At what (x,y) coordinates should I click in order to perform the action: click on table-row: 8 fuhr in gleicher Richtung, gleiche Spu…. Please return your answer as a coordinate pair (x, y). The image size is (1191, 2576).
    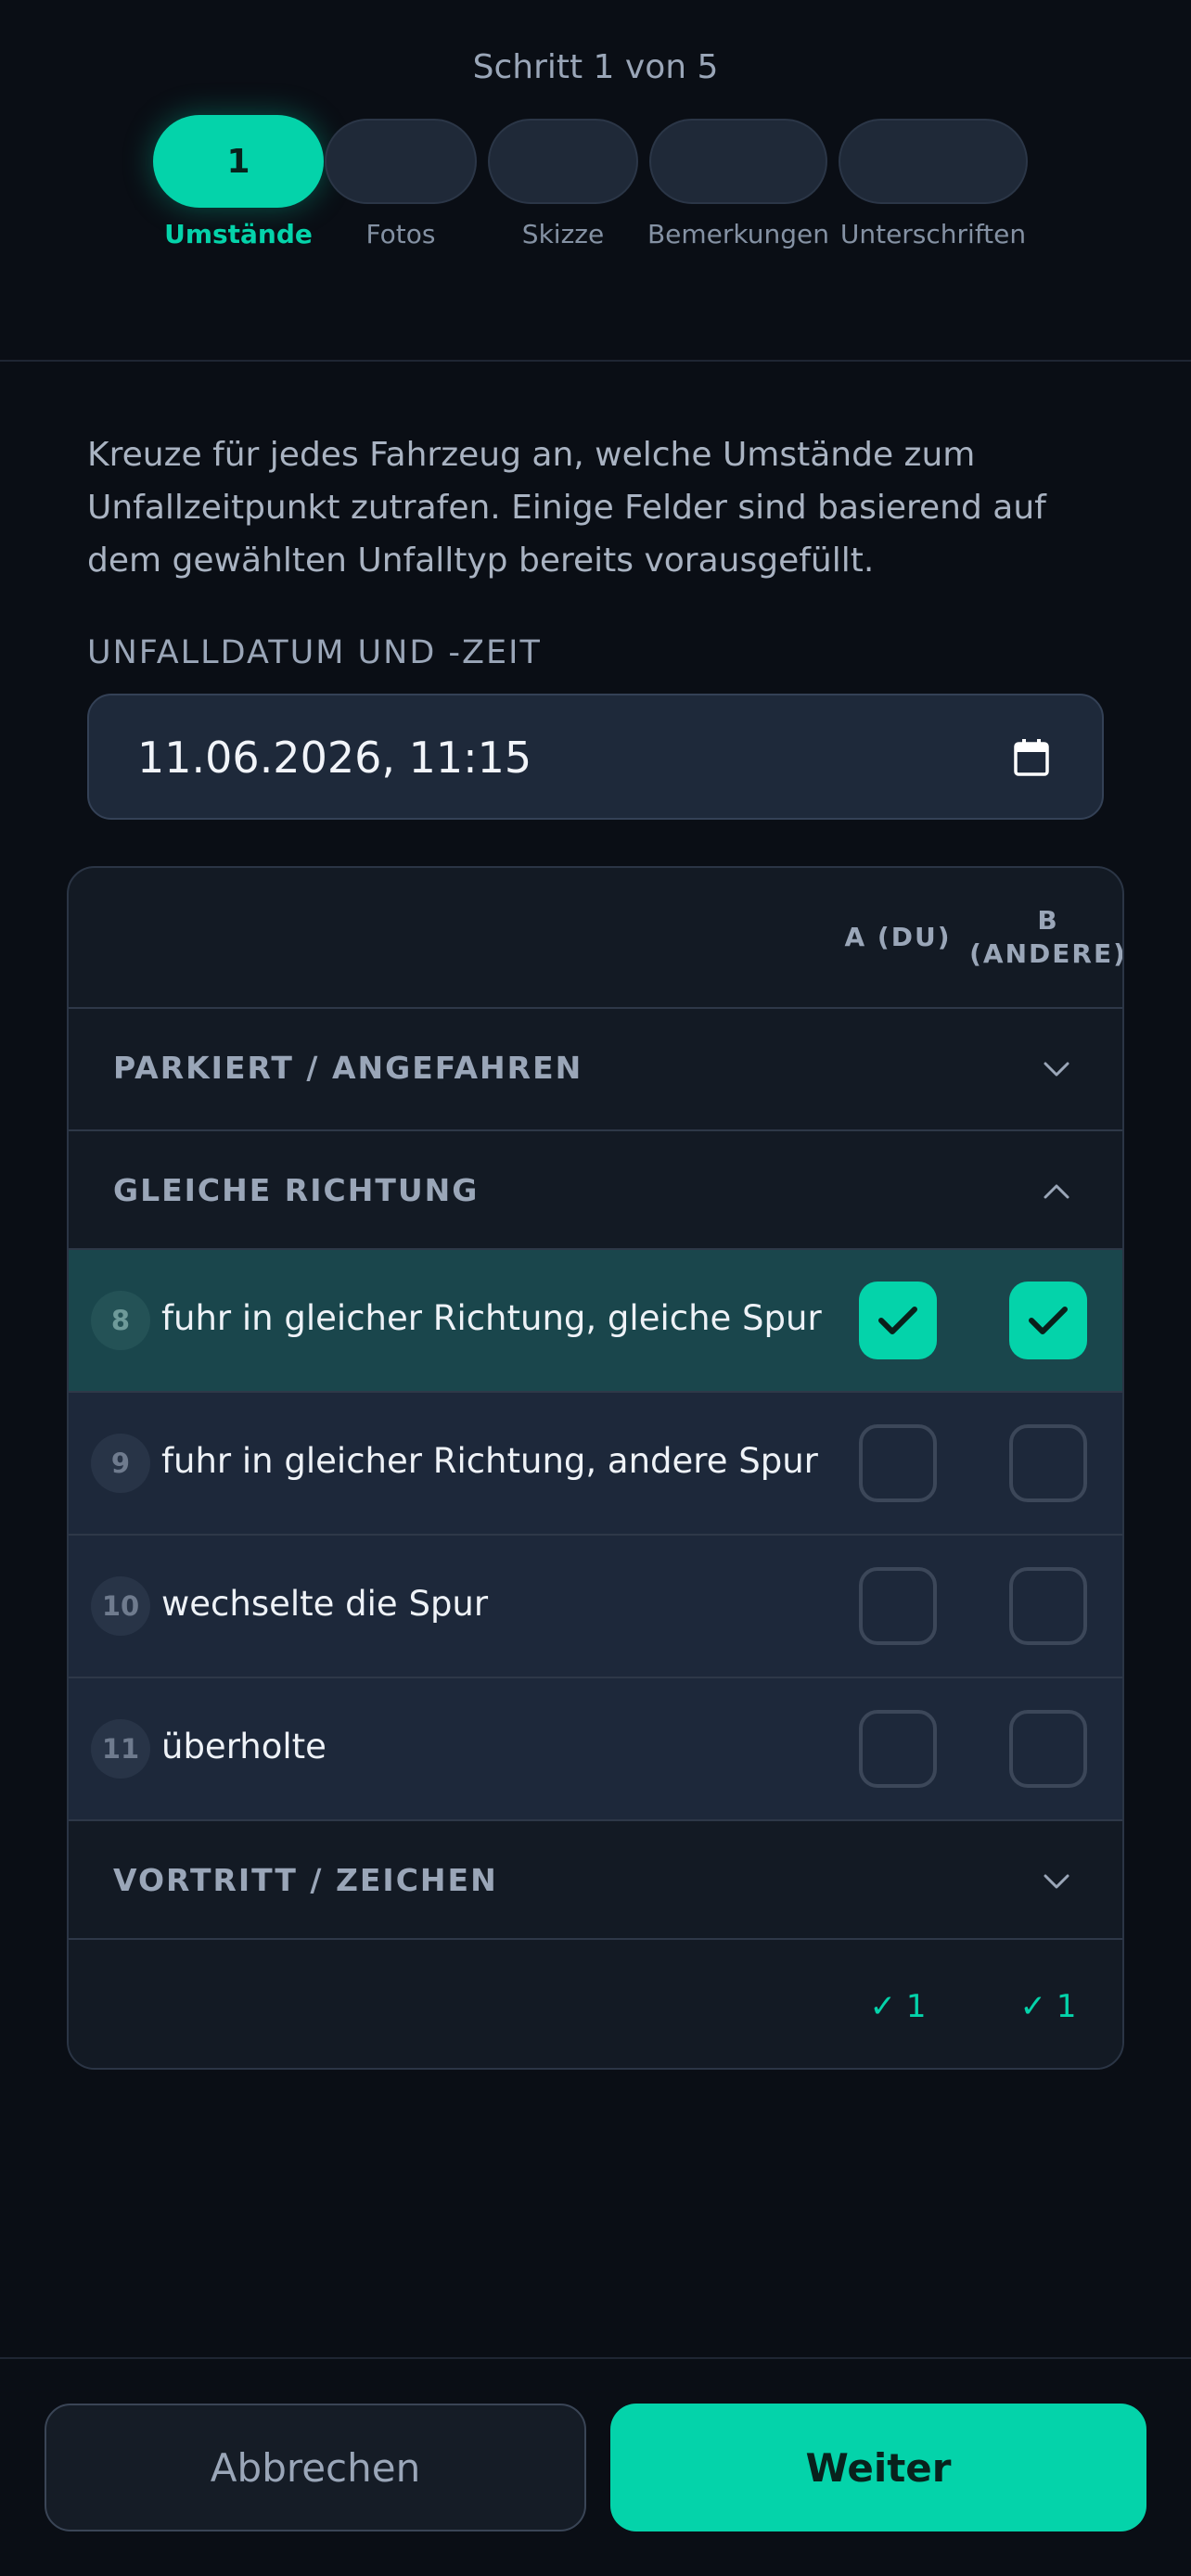
    Looking at the image, I should click on (595, 1320).